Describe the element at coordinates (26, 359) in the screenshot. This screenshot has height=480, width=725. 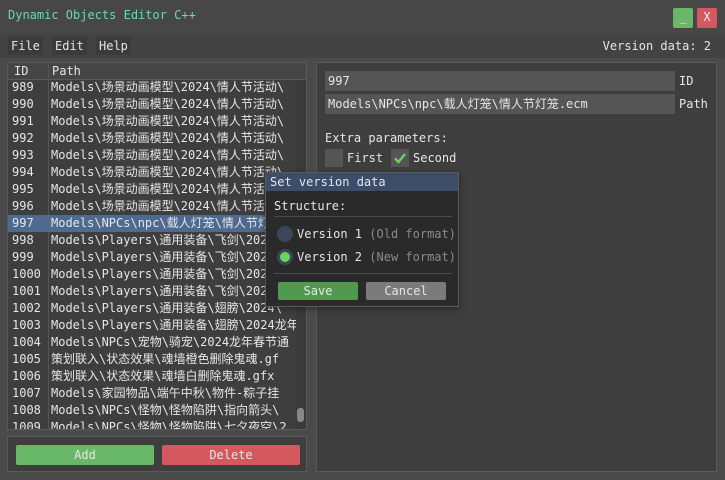
I see `row-id: 1005` at that location.